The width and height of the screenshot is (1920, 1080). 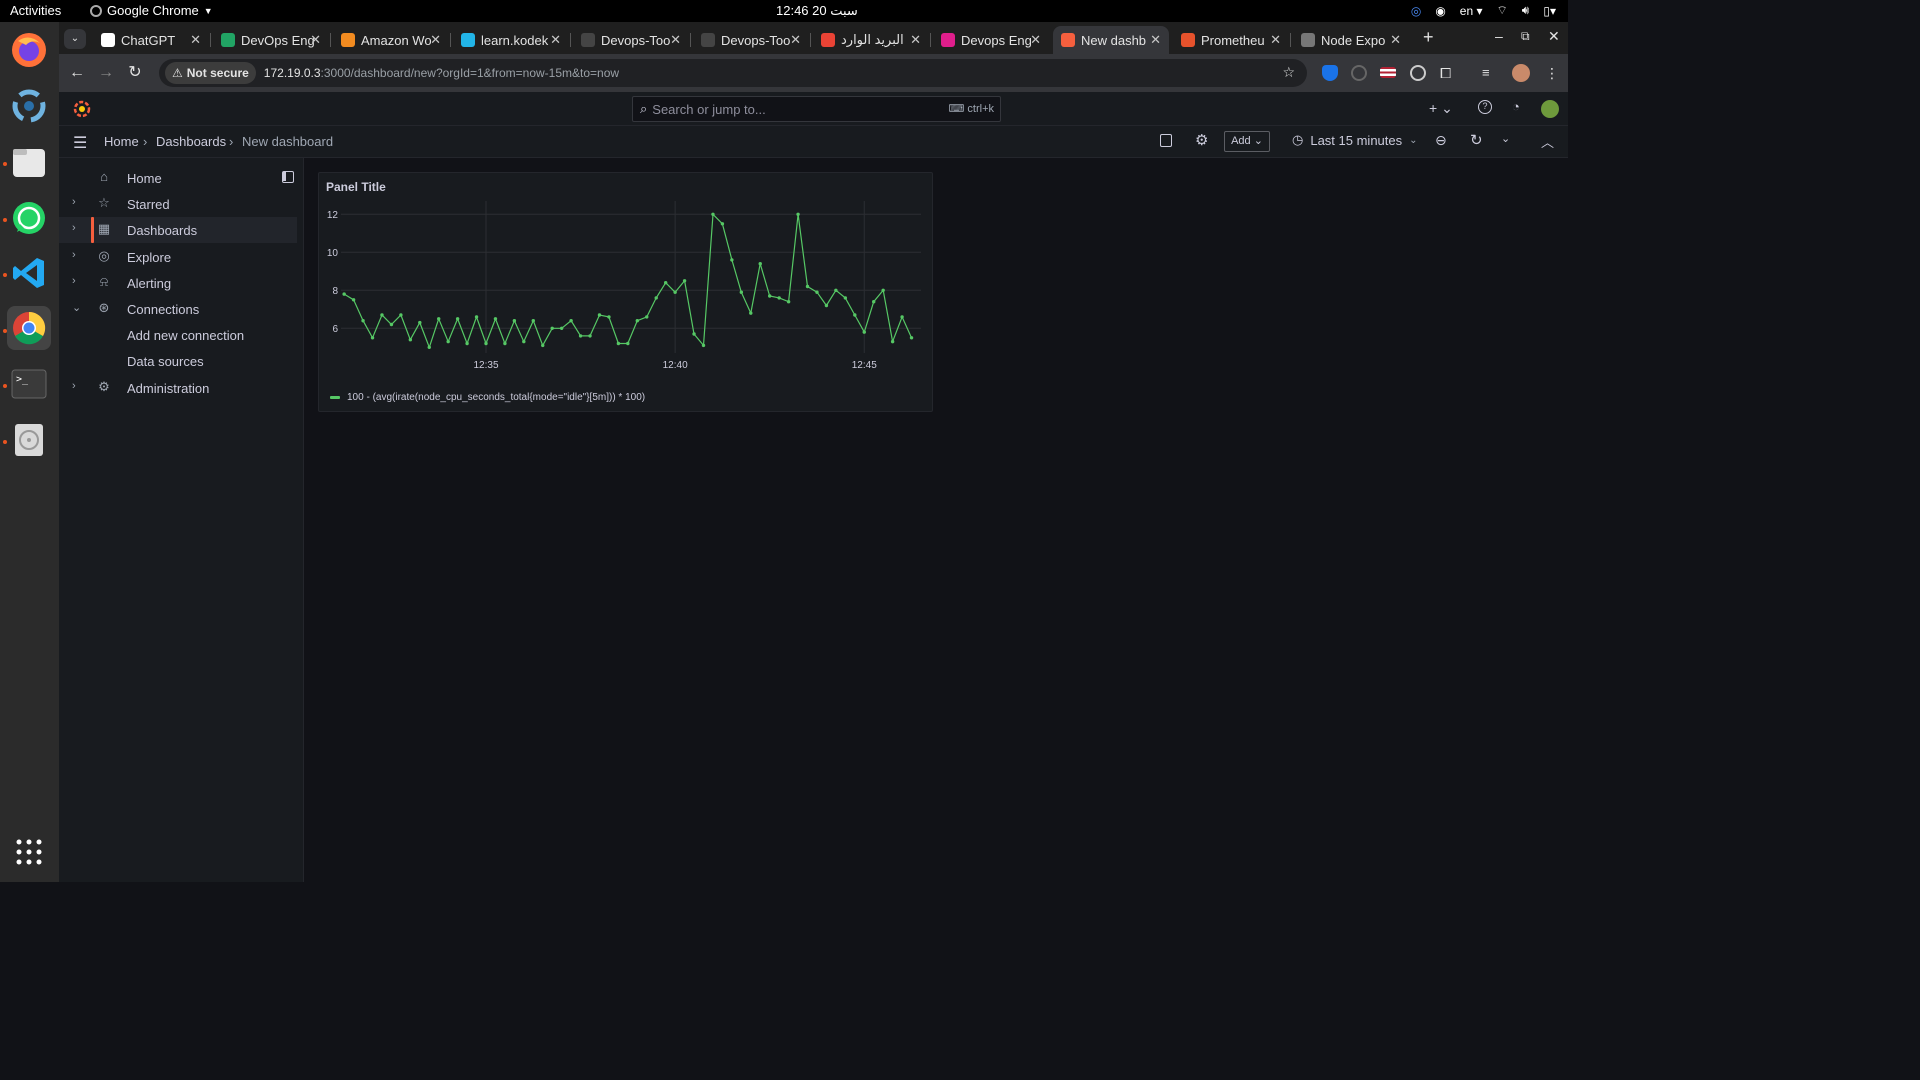 What do you see at coordinates (1231, 40) in the screenshot?
I see `tab-9: Prometheu ✕` at bounding box center [1231, 40].